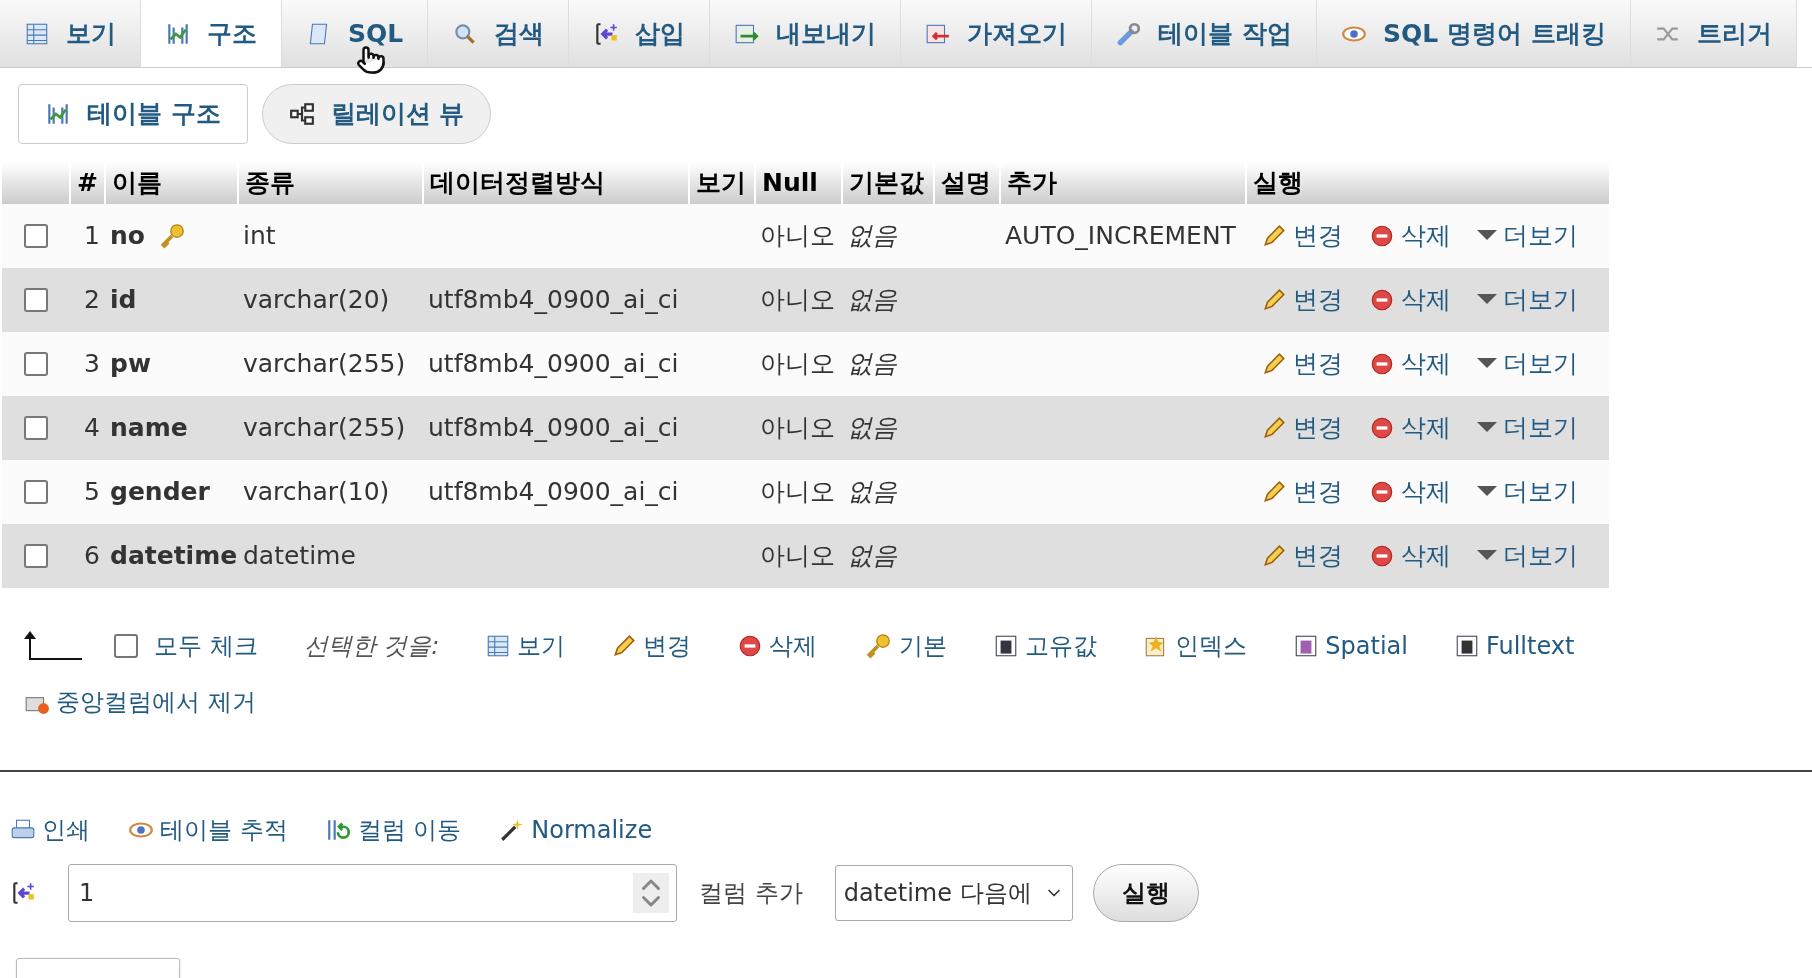 The width and height of the screenshot is (1812, 978). I want to click on column-header: 데이터정렬방식, so click(517, 183).